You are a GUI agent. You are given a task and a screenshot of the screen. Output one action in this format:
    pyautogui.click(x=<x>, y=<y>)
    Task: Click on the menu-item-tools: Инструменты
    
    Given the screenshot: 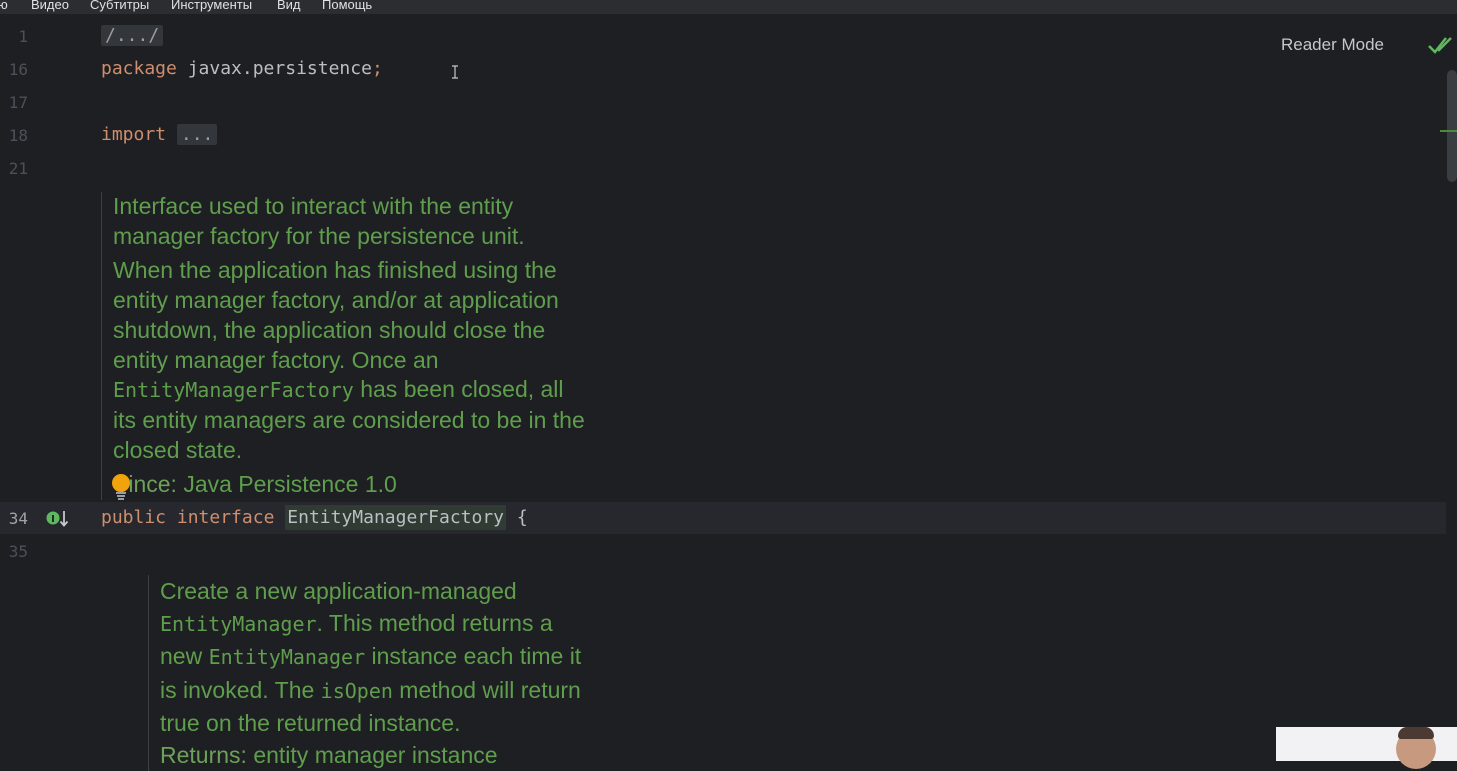 What is the action you would take?
    pyautogui.click(x=211, y=6)
    